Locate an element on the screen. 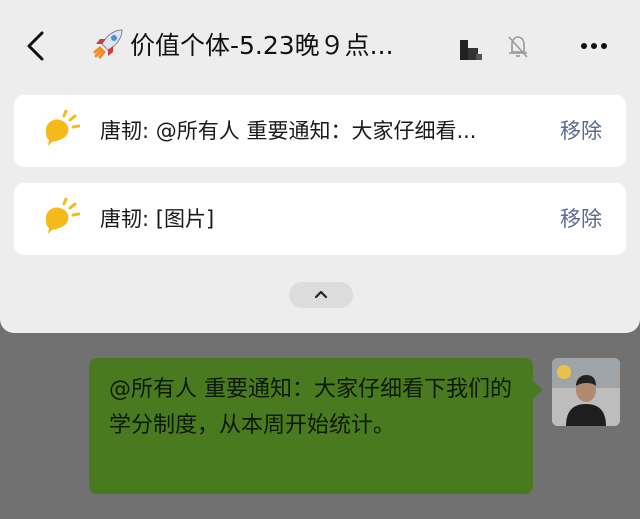 The width and height of the screenshot is (640, 519). redaction-block is located at coordinates (471, 50).